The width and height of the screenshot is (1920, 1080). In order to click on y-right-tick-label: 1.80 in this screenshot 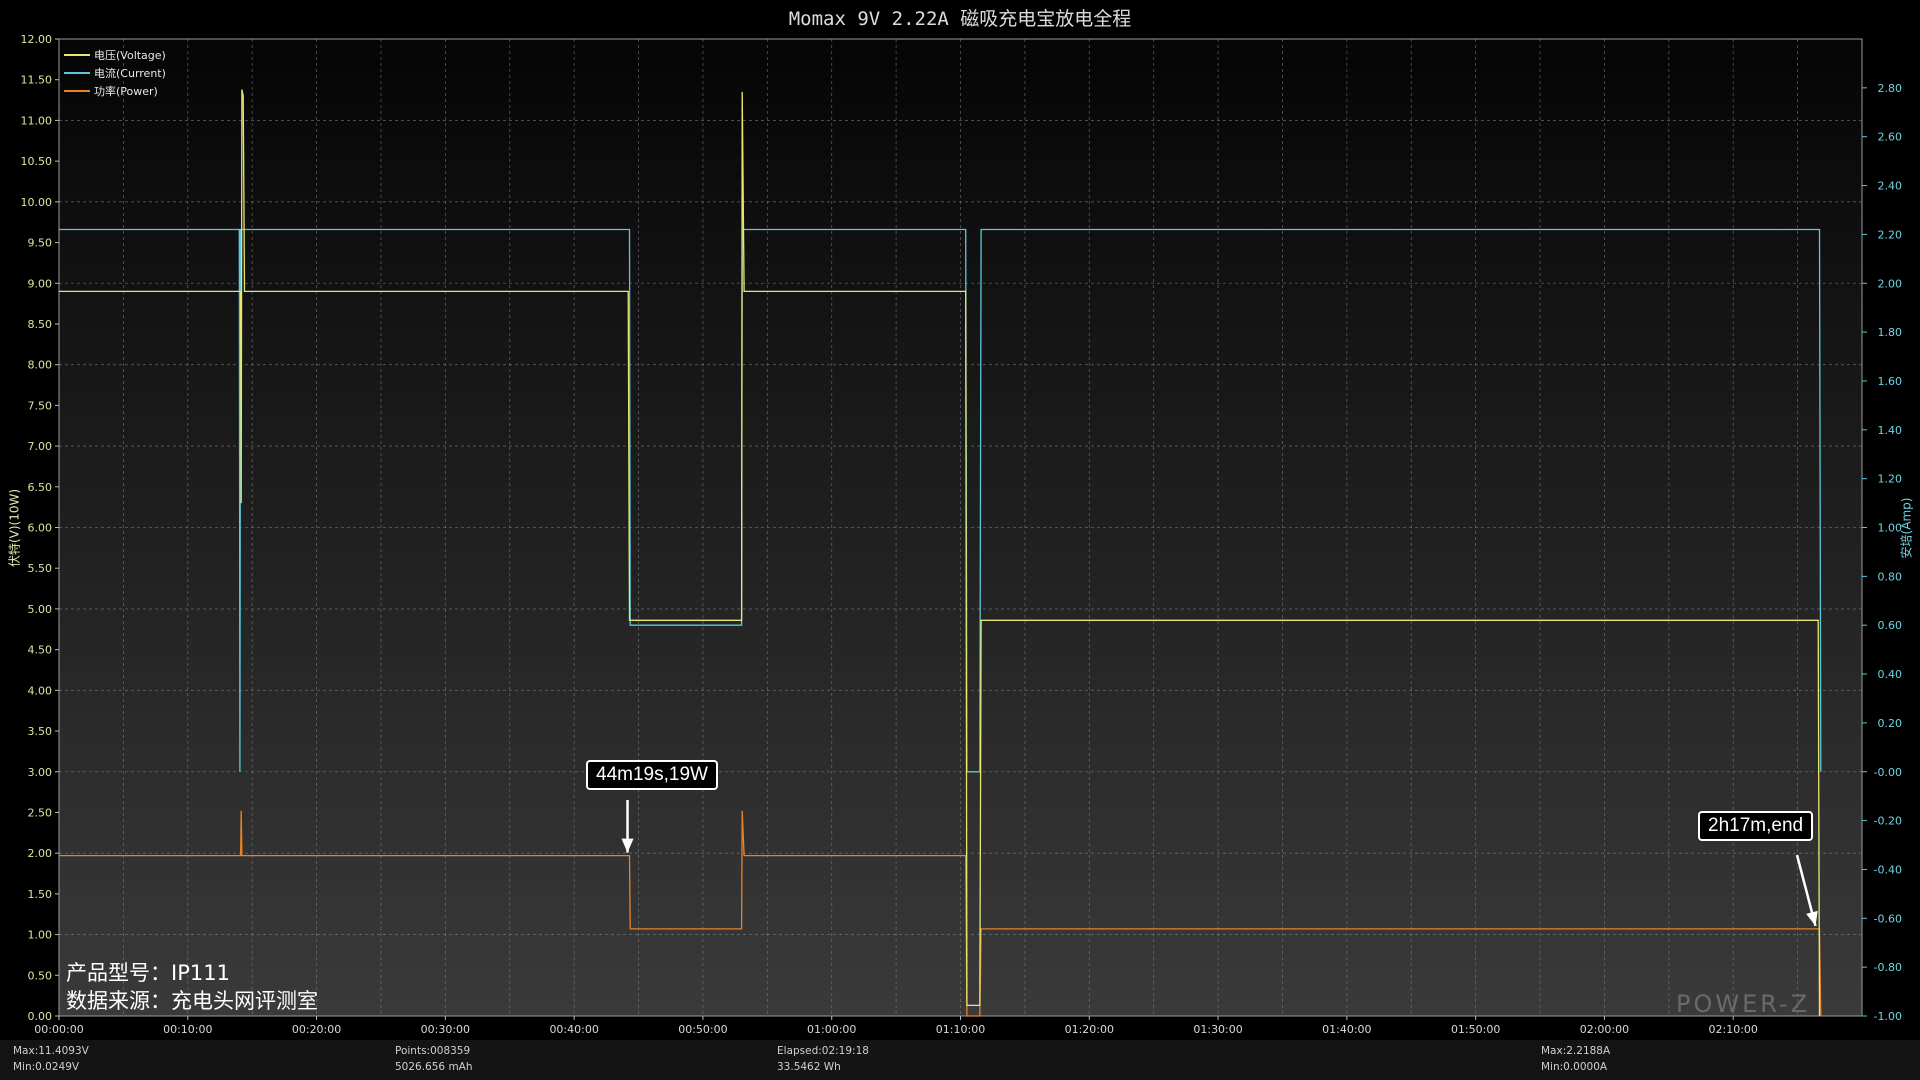, I will do `click(1890, 332)`.